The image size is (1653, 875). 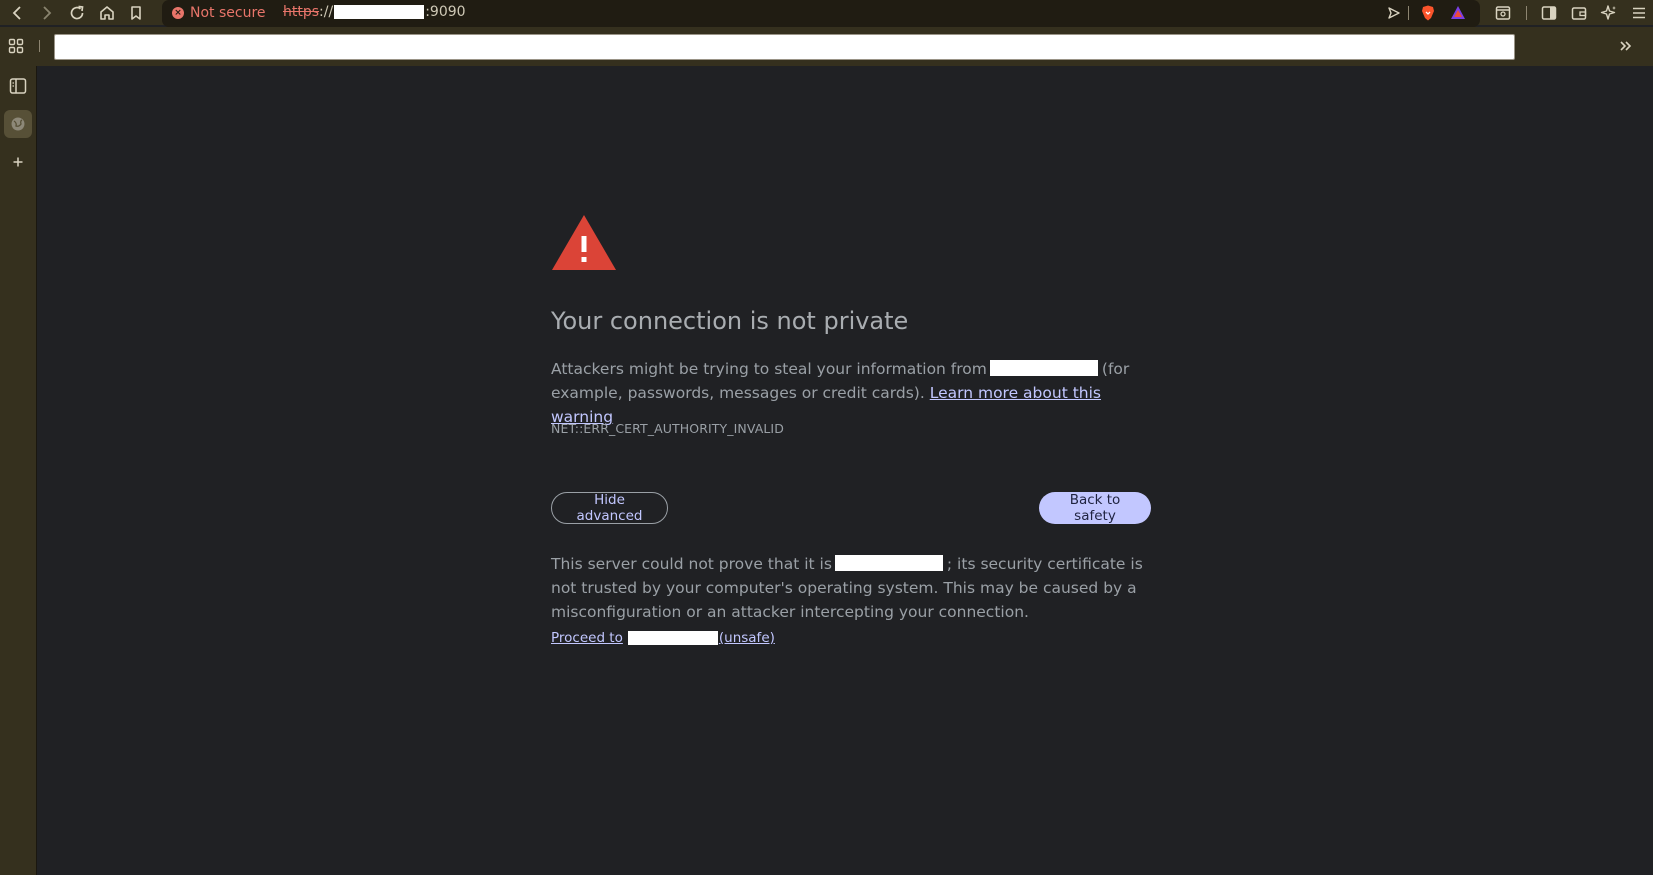 I want to click on sidebar-item-site, so click(x=18, y=124).